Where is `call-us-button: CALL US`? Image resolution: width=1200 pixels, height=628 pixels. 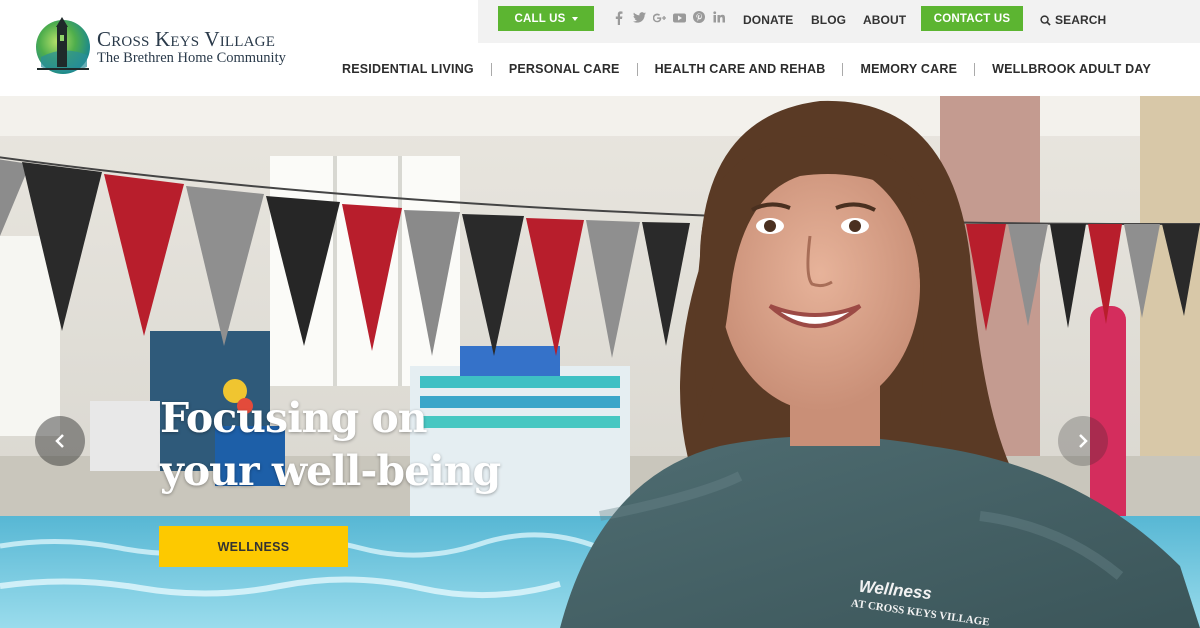
call-us-button: CALL US is located at coordinates (546, 18).